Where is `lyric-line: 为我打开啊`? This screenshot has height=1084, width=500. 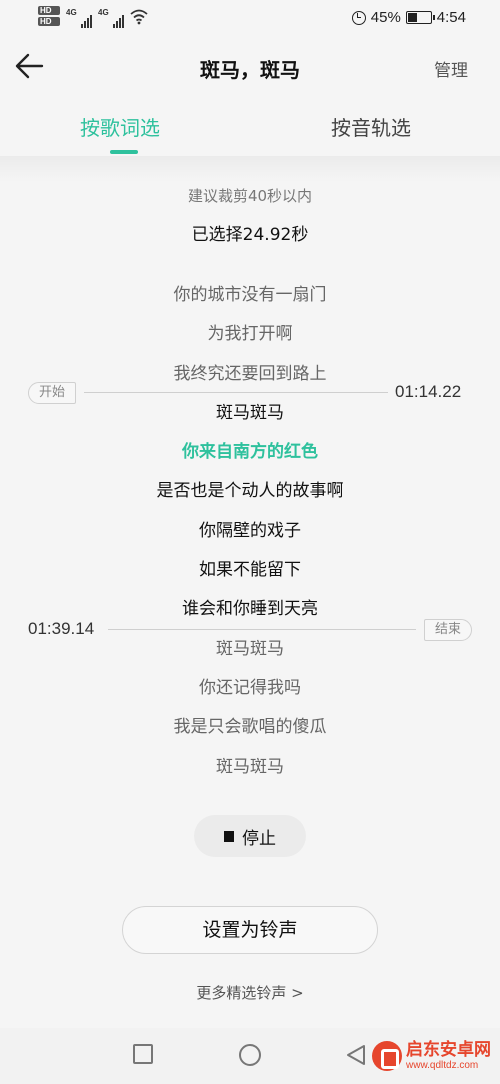 lyric-line: 为我打开啊 is located at coordinates (250, 334).